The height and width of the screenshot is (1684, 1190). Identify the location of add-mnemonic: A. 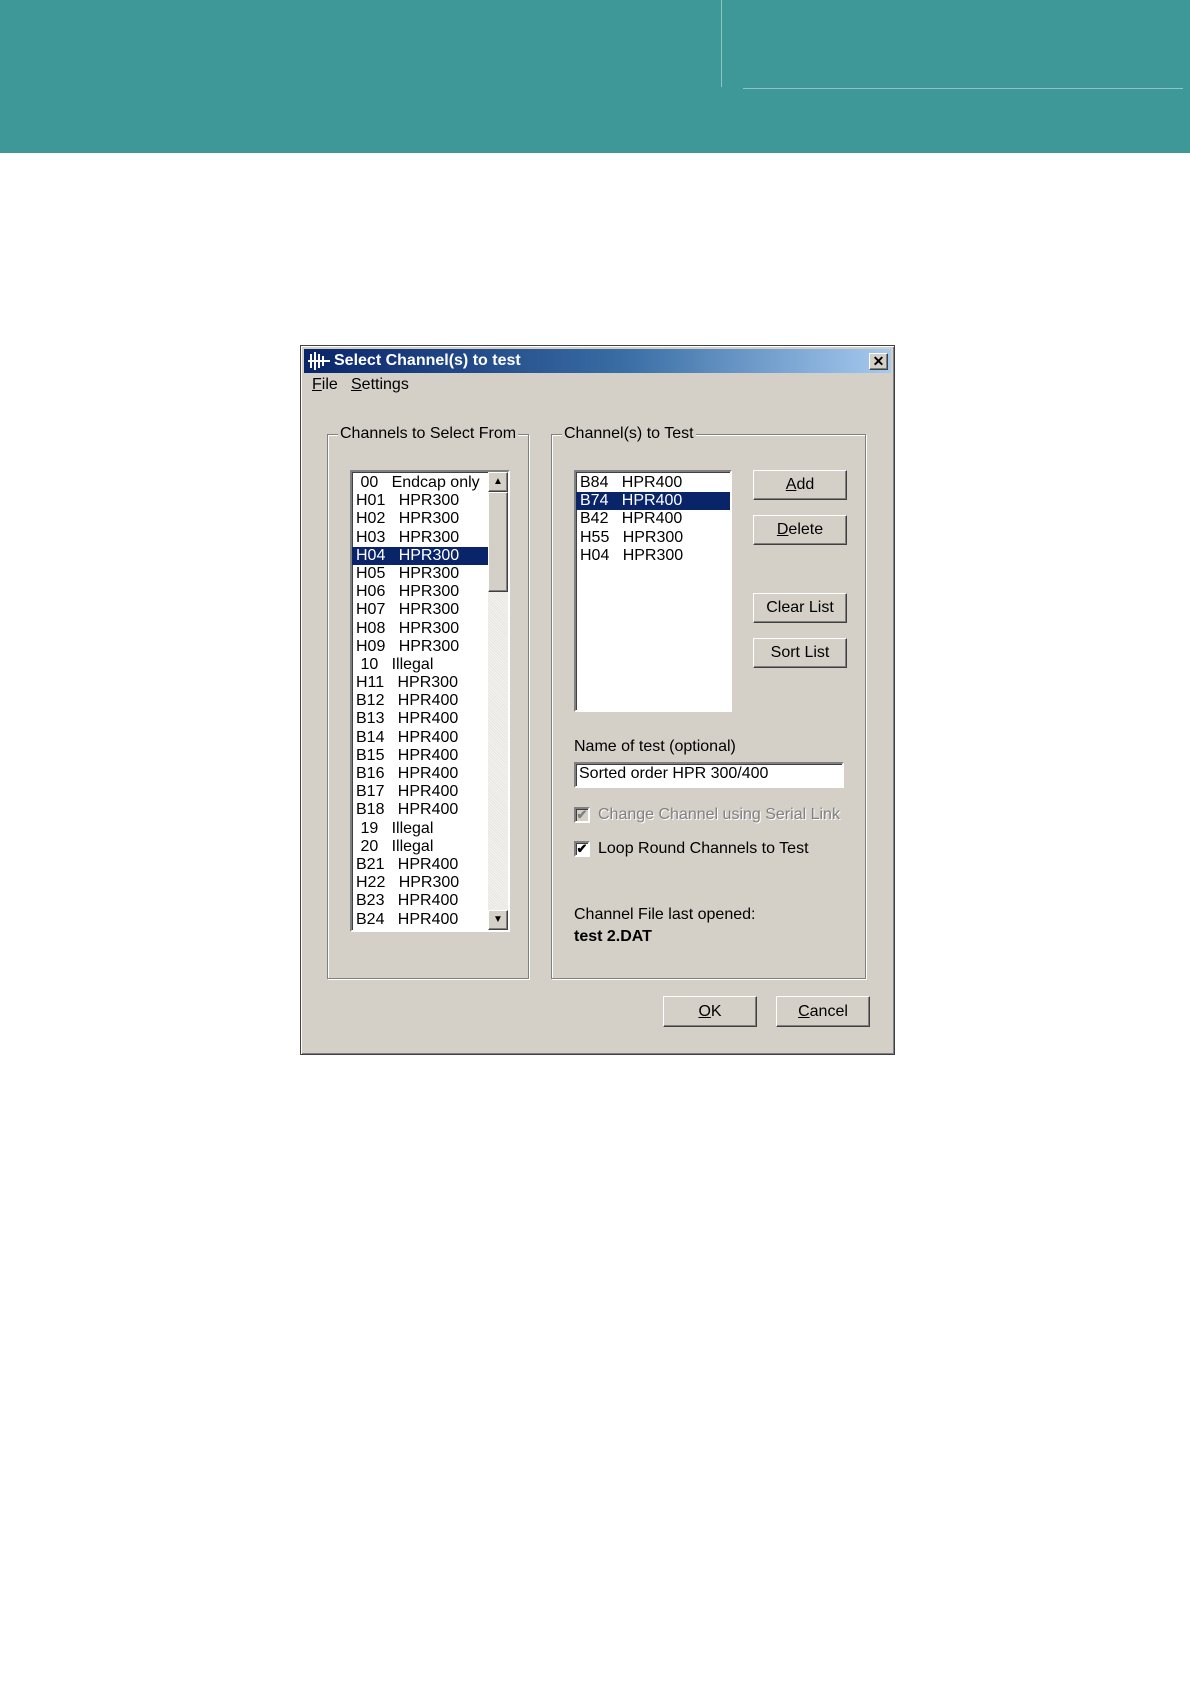
(791, 484).